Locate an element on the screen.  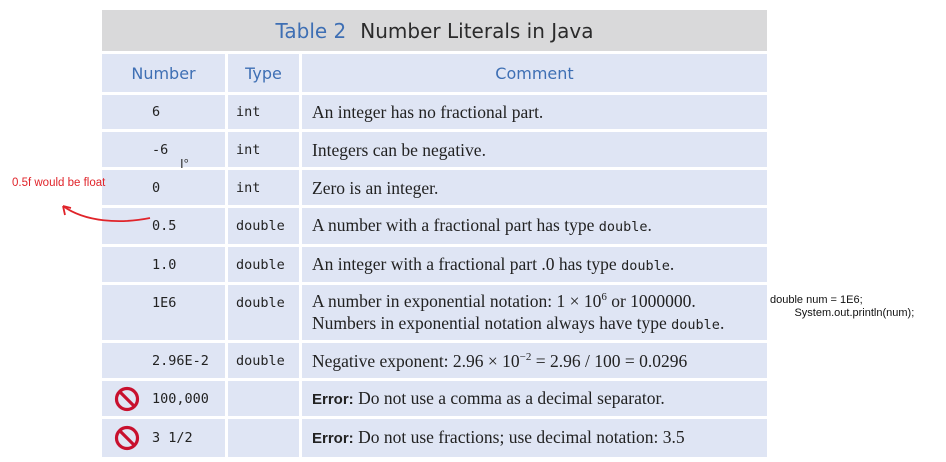
number-cell: 3 1/2 is located at coordinates (163, 438).